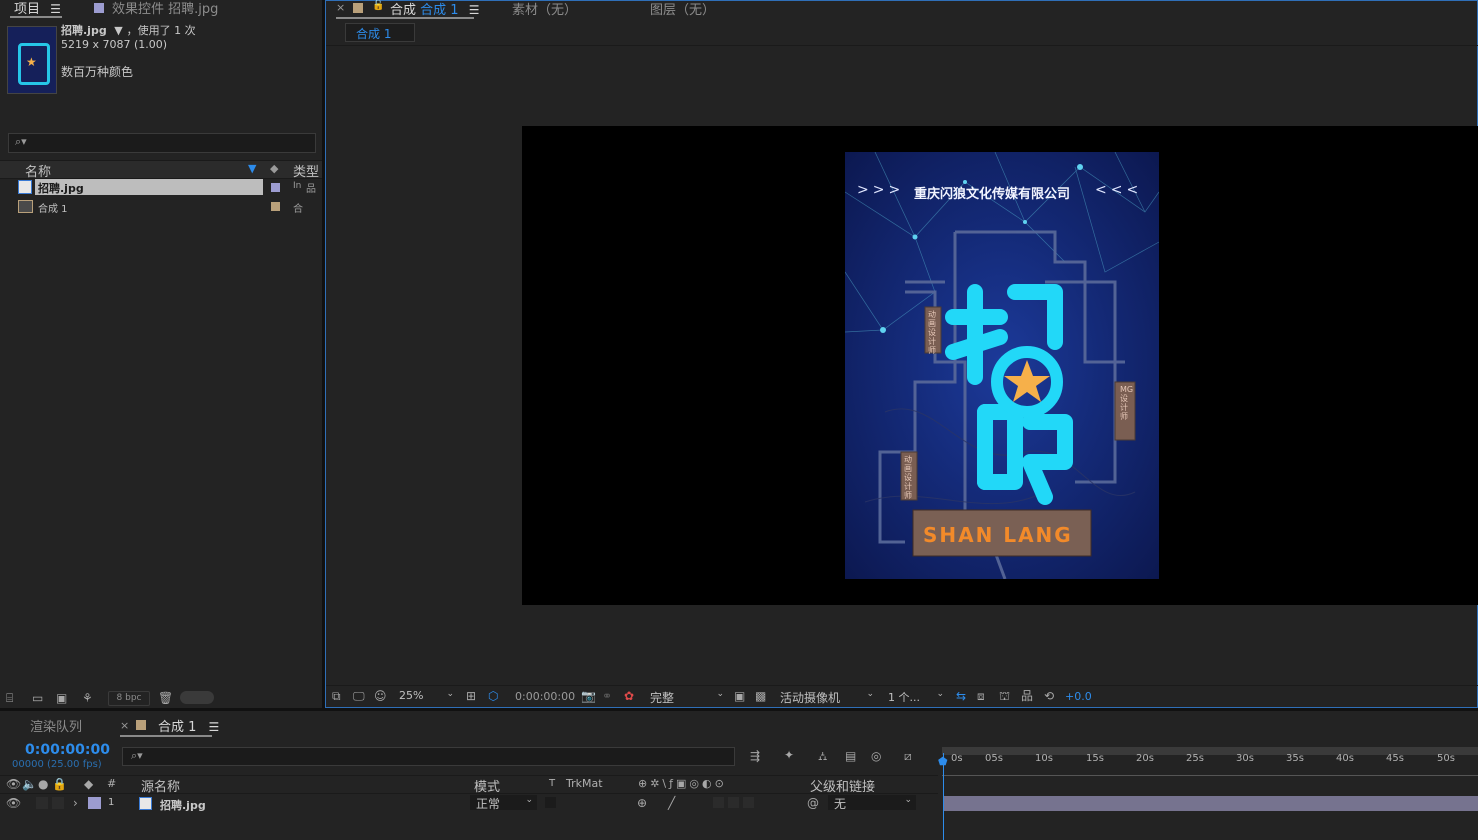 The image size is (1478, 840). What do you see at coordinates (252, 168) in the screenshot?
I see `sort-arrow-icon: ▼` at bounding box center [252, 168].